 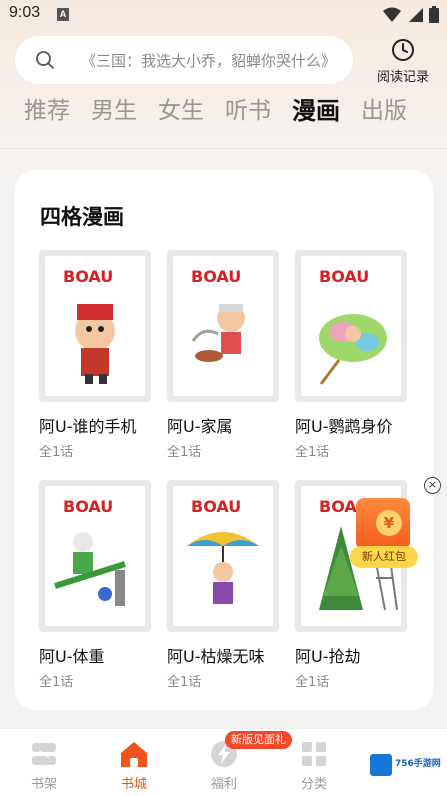 I want to click on watermark-text: 756手游网, so click(x=418, y=764).